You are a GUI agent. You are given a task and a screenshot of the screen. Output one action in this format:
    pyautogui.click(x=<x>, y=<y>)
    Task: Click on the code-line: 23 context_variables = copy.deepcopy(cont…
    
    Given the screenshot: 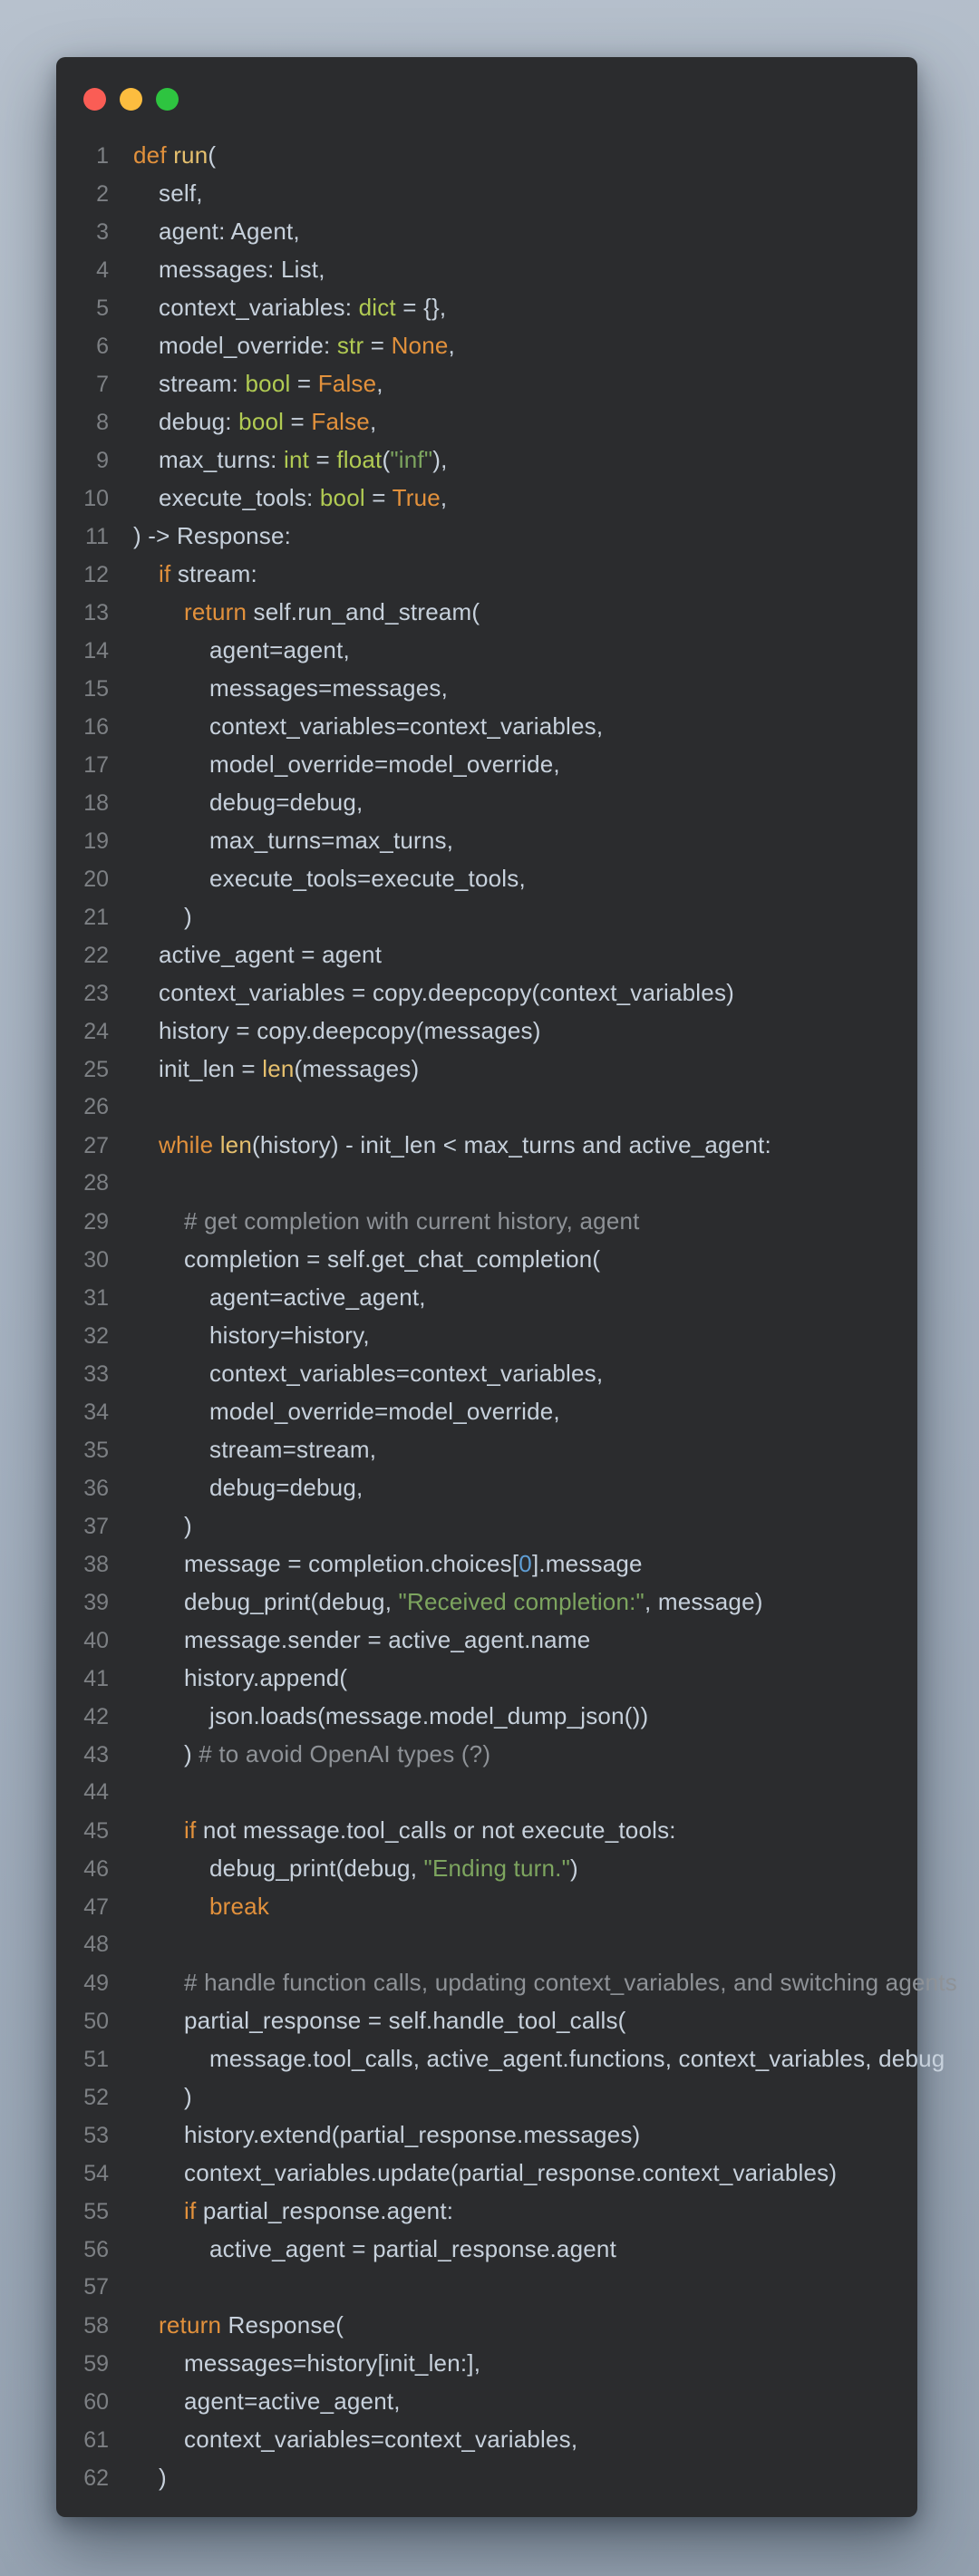 What is the action you would take?
    pyautogui.click(x=487, y=992)
    